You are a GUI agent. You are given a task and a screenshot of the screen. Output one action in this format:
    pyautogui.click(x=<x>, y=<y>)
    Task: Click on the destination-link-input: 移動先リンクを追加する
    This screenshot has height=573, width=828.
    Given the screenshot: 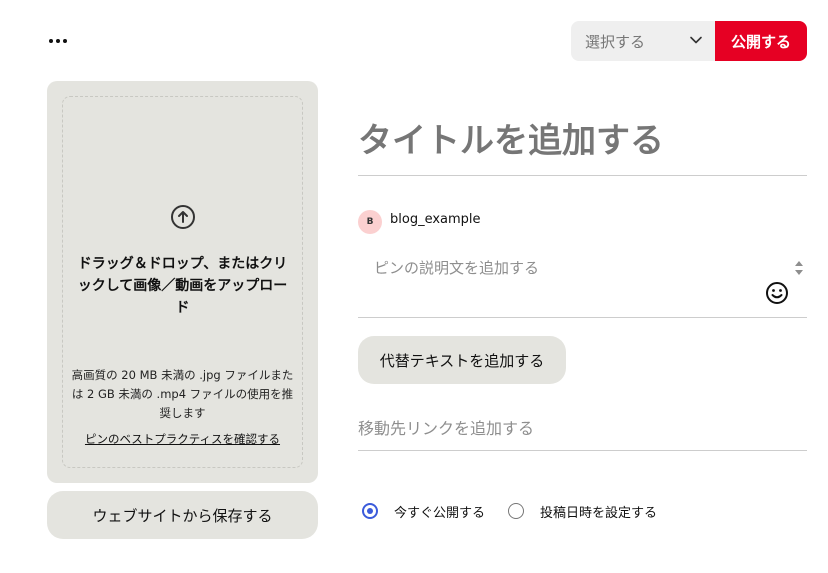 What is the action you would take?
    pyautogui.click(x=446, y=427)
    